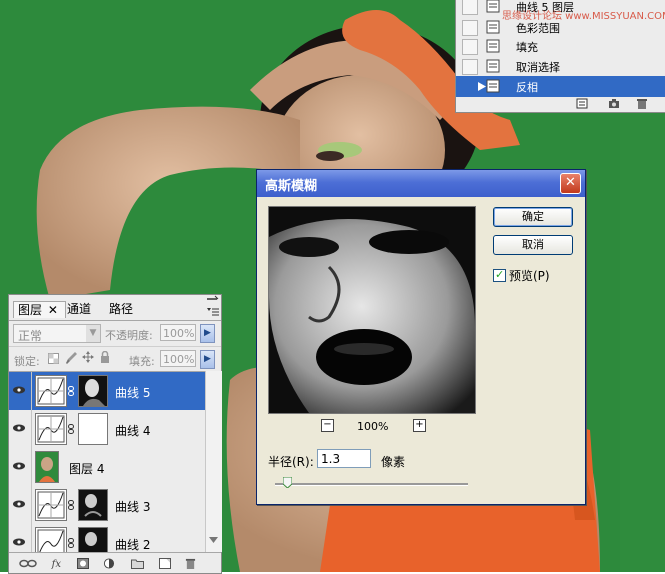 The image size is (665, 574). What do you see at coordinates (107, 467) in the screenshot?
I see `layer-row: 图层 4` at bounding box center [107, 467].